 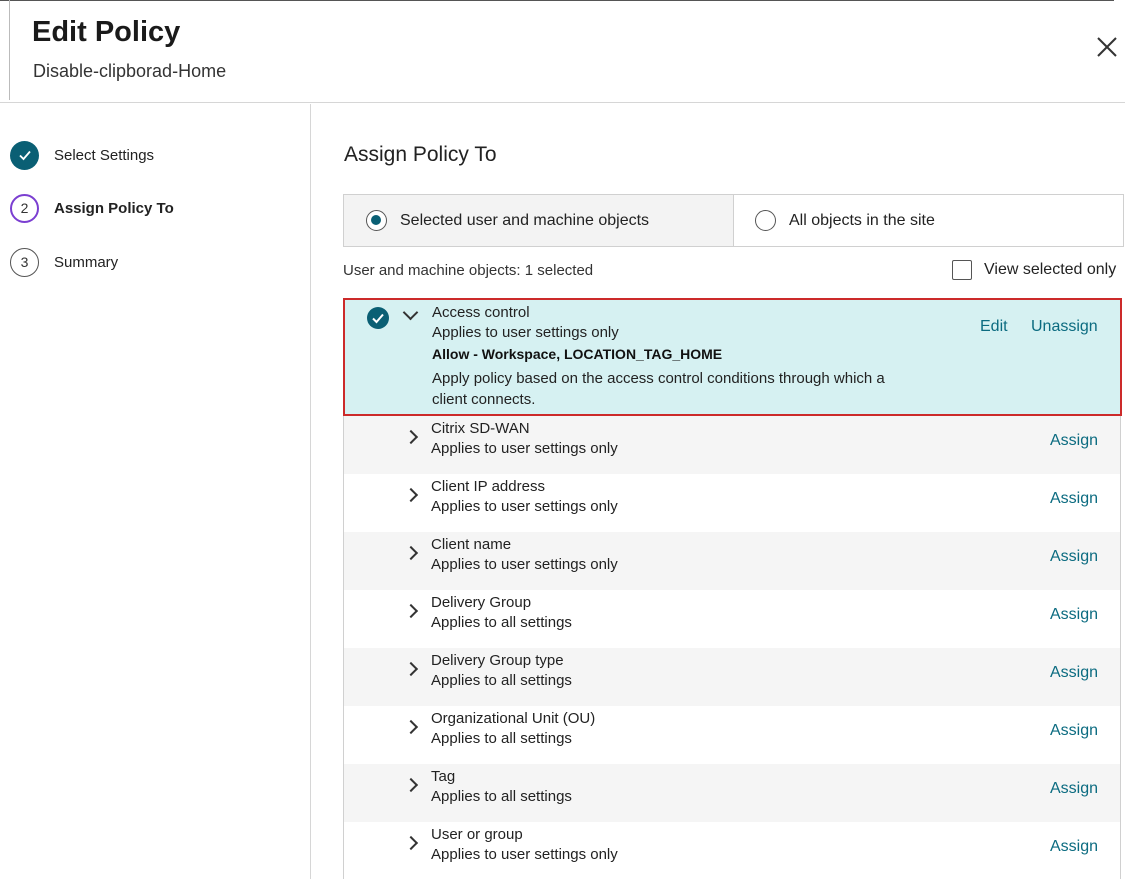 What do you see at coordinates (488, 486) in the screenshot?
I see `object-name: Client IP address` at bounding box center [488, 486].